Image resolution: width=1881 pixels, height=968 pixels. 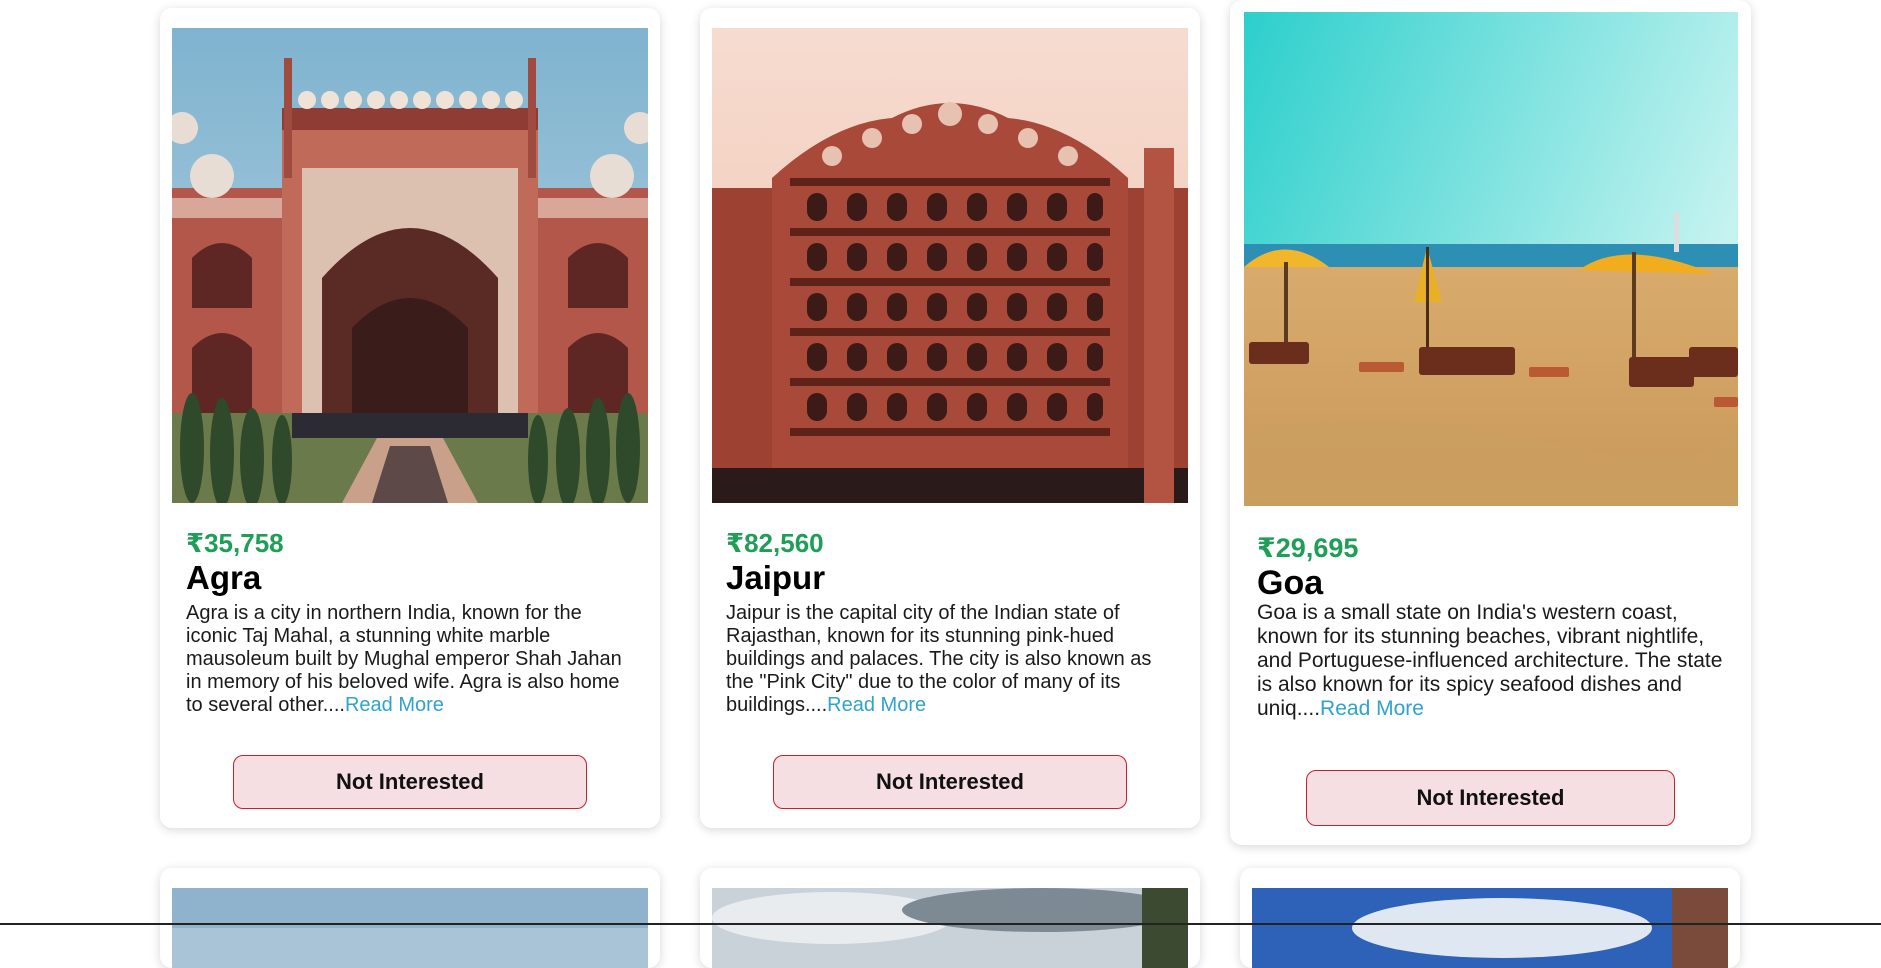 I want to click on price-label: ₹29,695, so click(x=1308, y=548).